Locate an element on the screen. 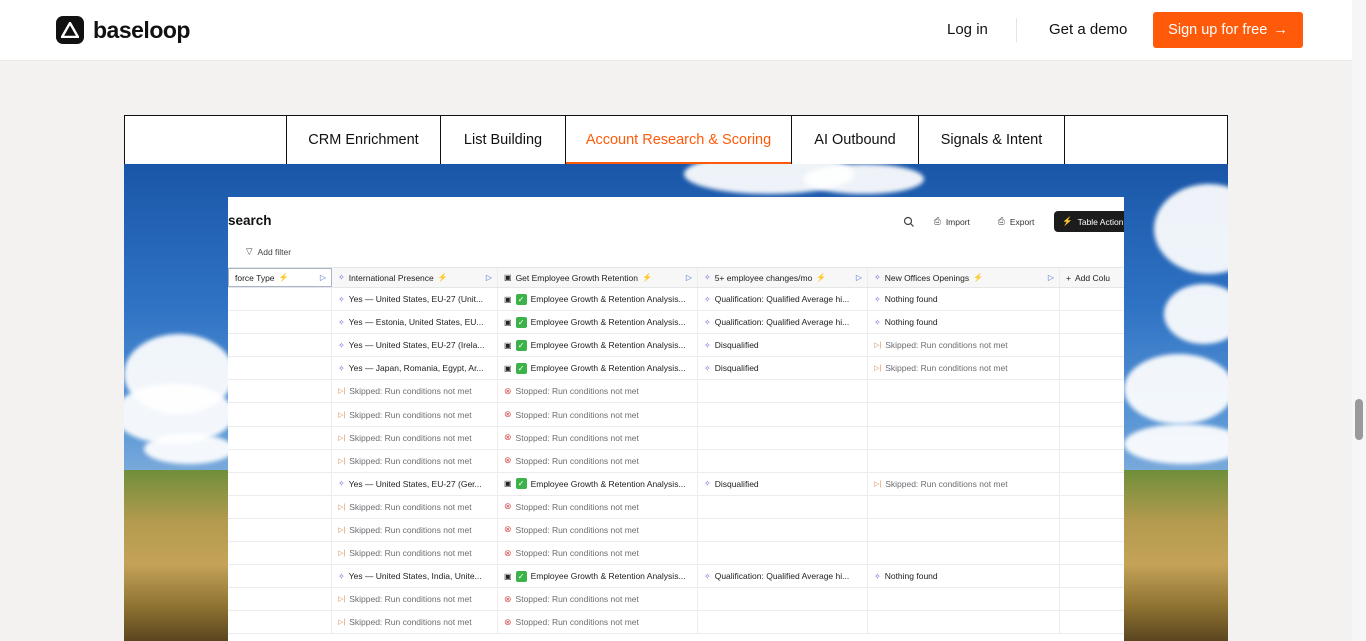 Image resolution: width=1366 pixels, height=641 pixels. column-header: ✧ 5+ employee changes/mo ⚡ ▷ is located at coordinates (783, 277).